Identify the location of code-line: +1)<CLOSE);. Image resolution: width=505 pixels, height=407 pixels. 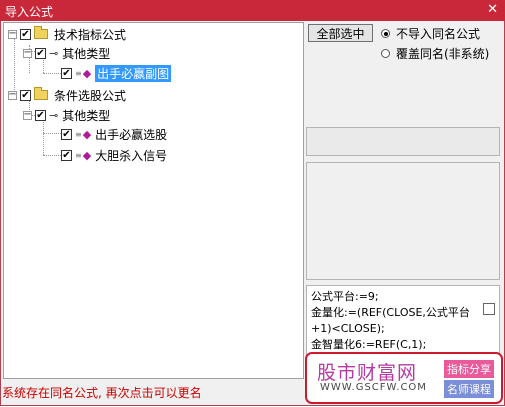
(348, 328).